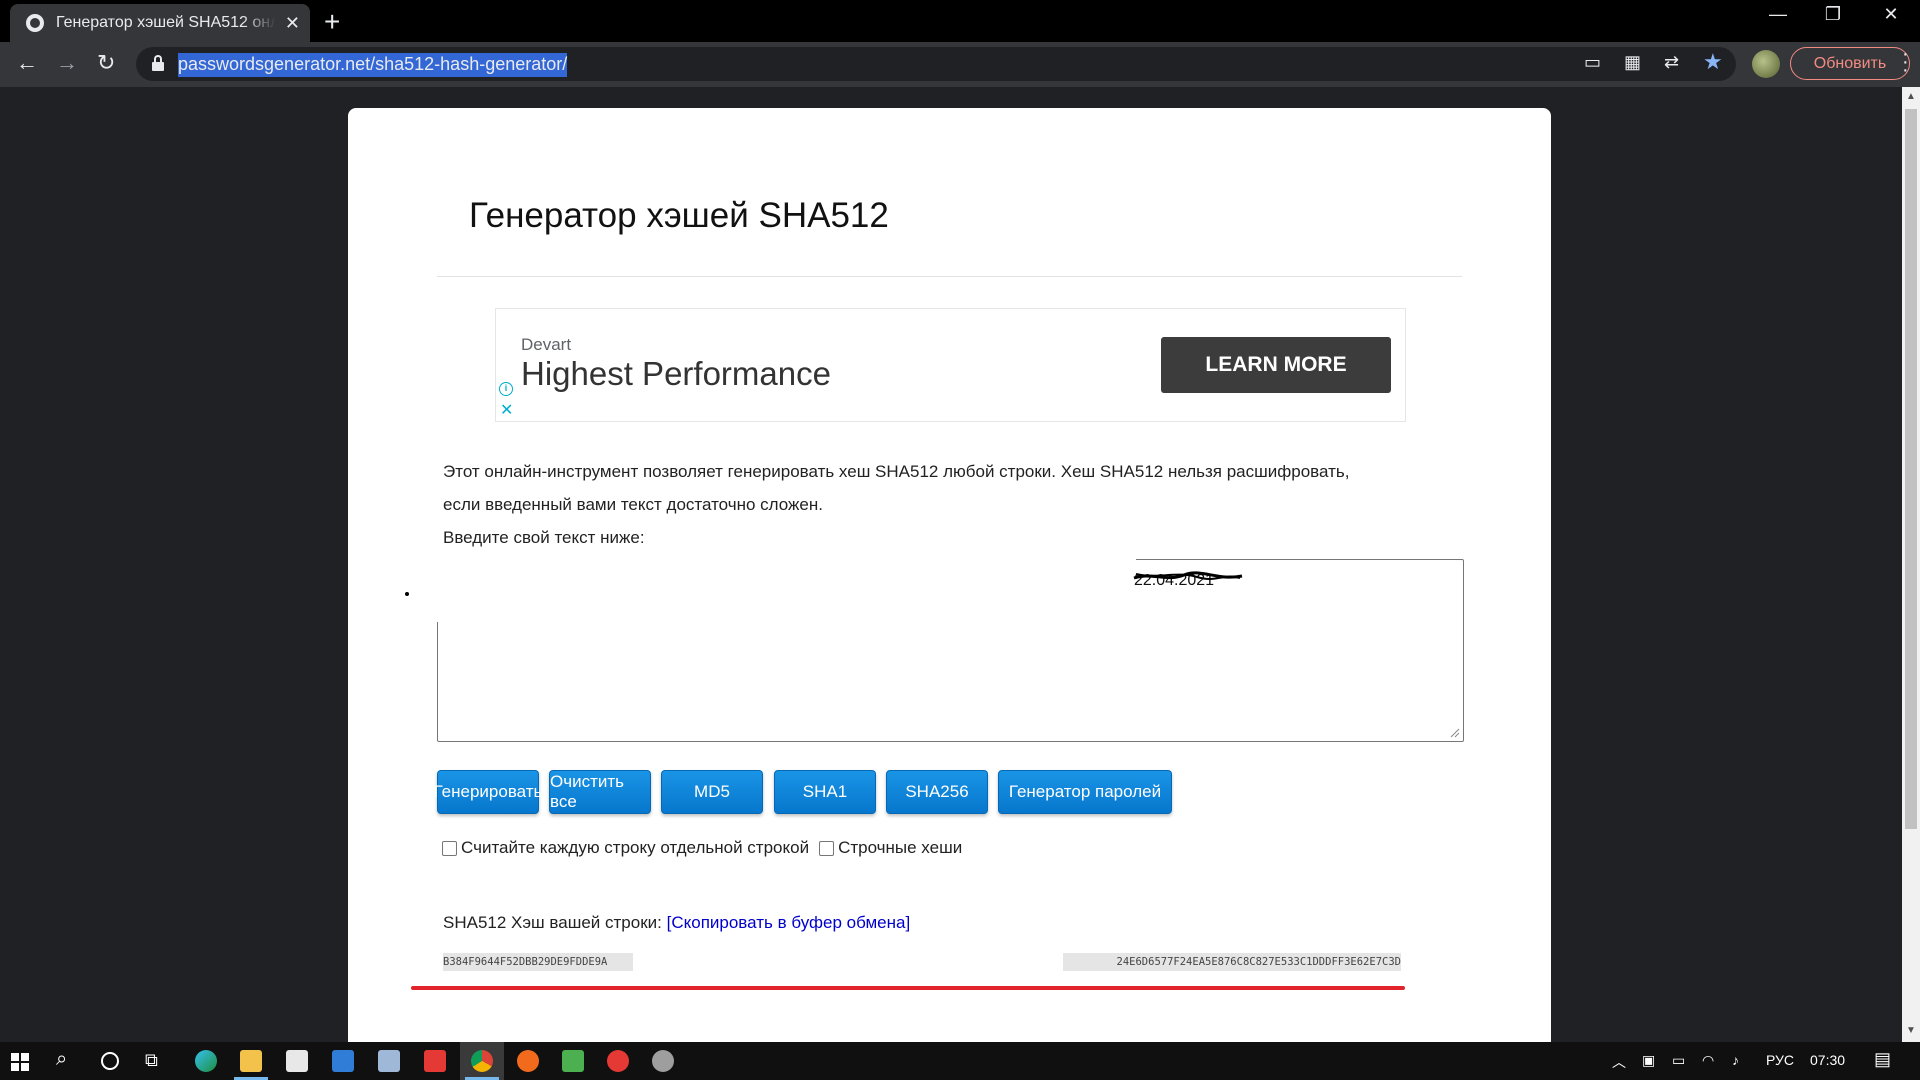 This screenshot has width=1920, height=1080. What do you see at coordinates (546, 344) in the screenshot?
I see `ad-brand: Devart` at bounding box center [546, 344].